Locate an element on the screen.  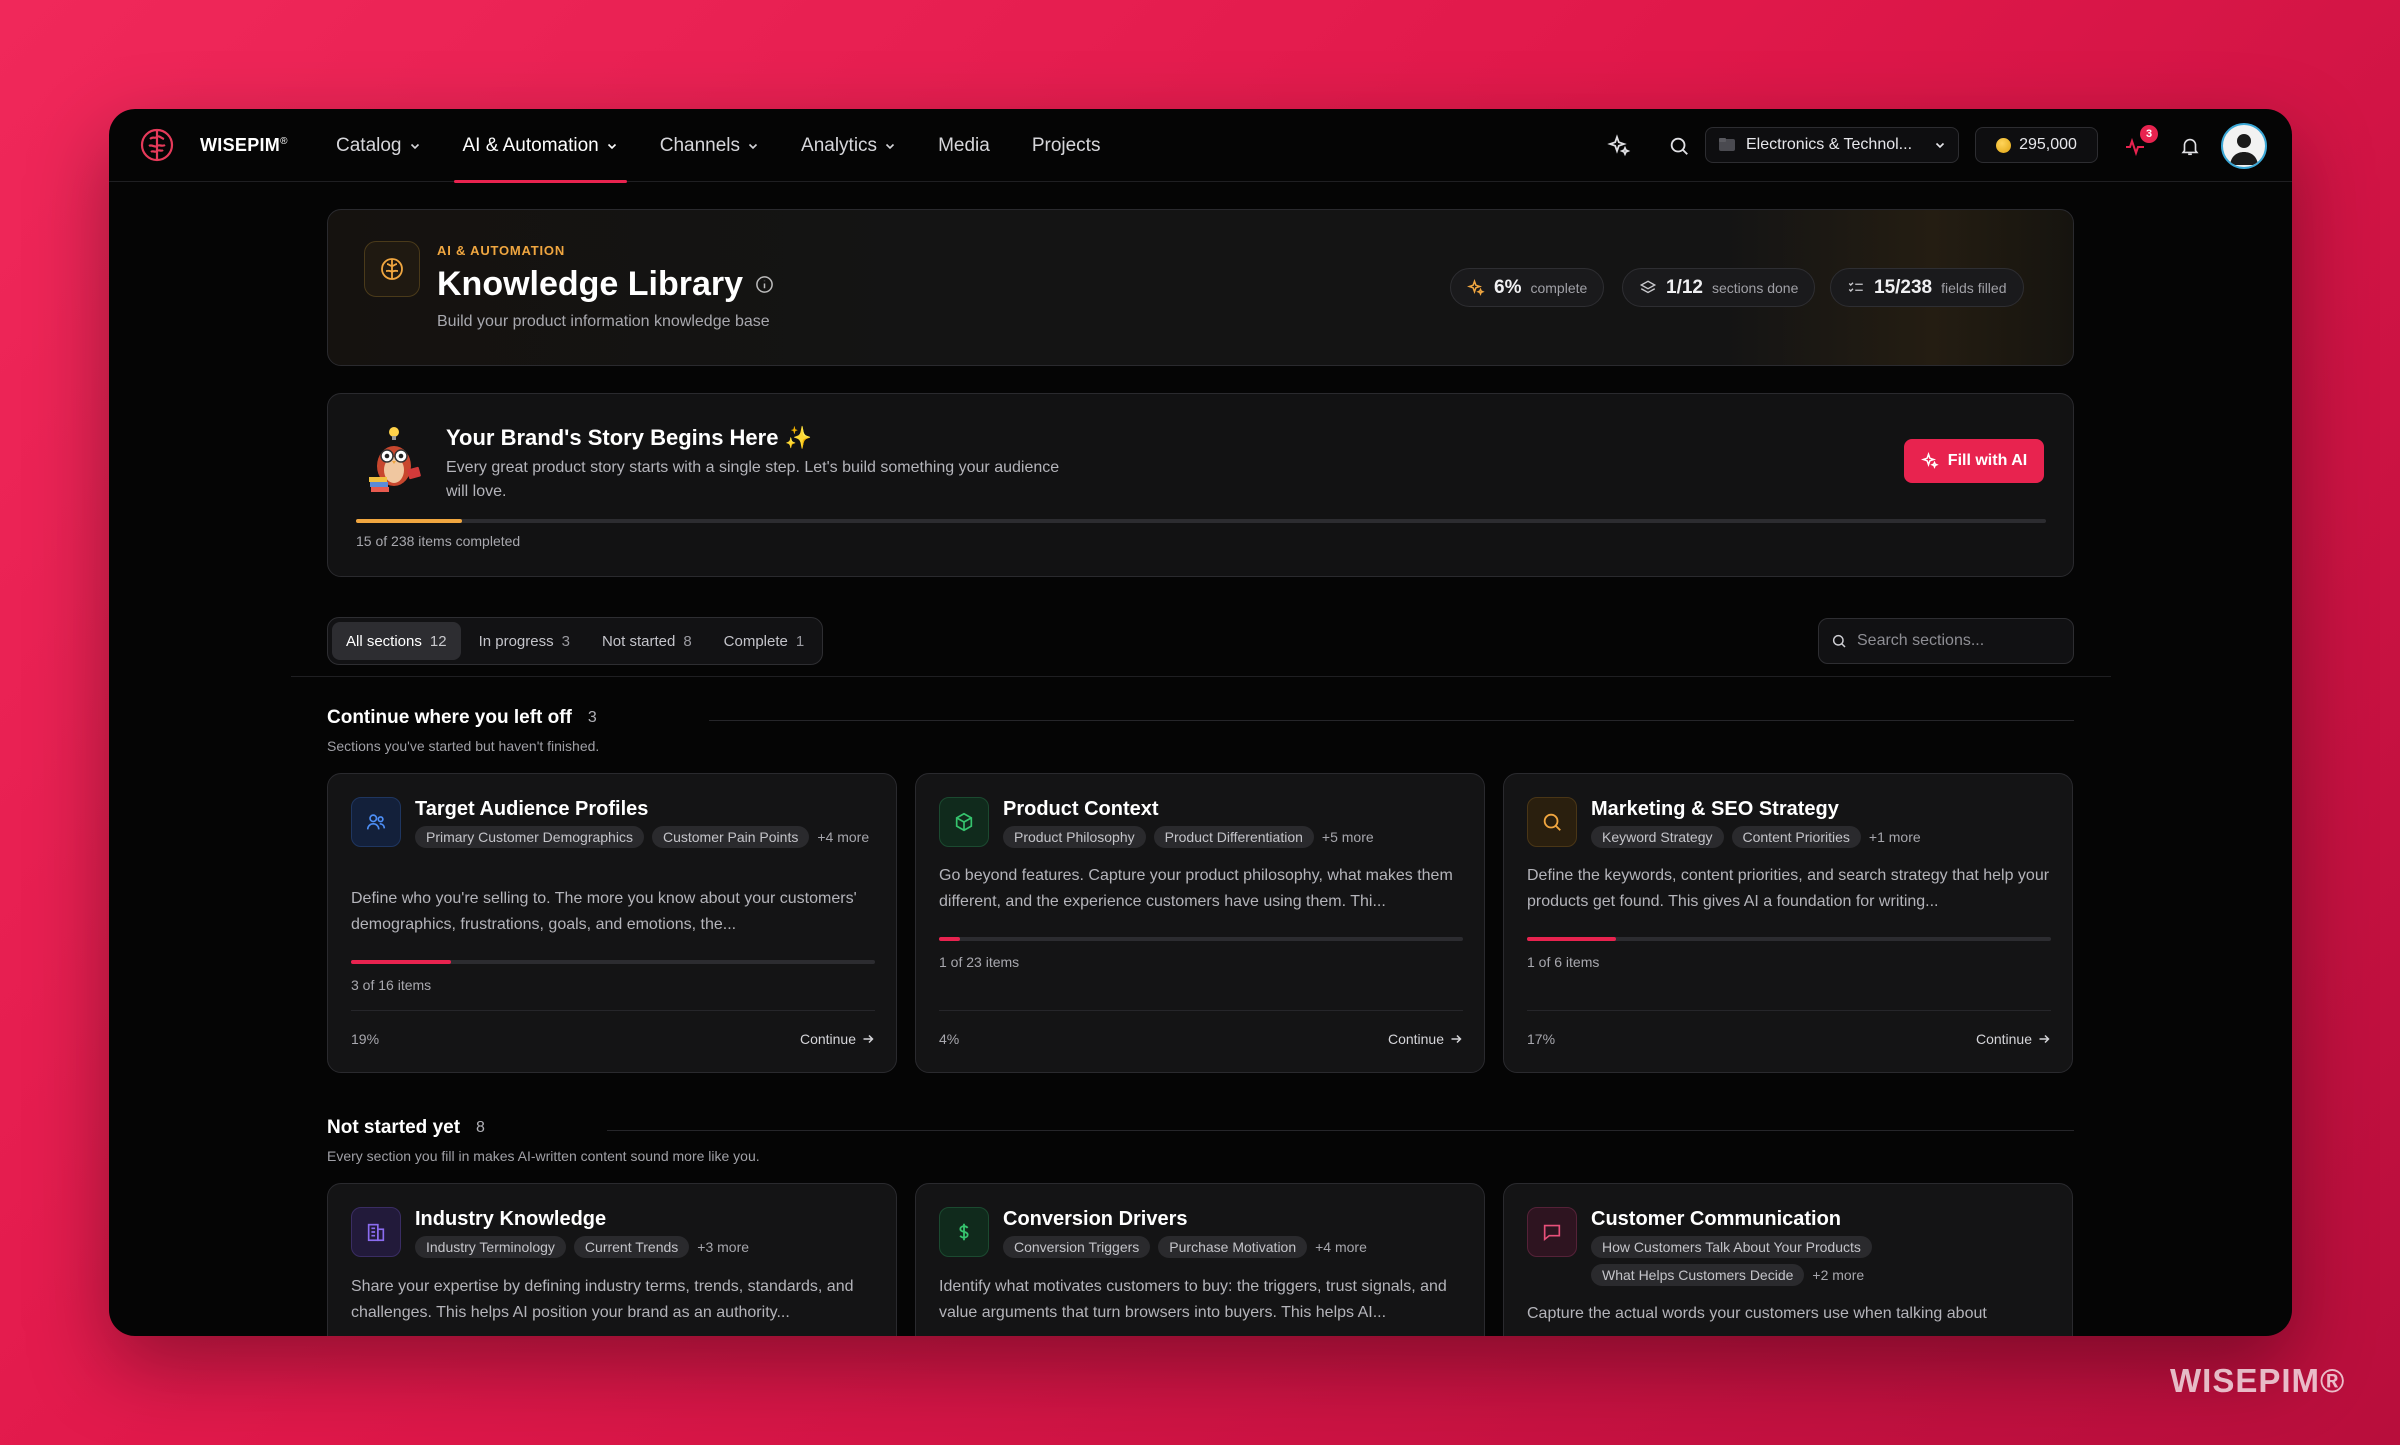
credits-balance: 295,000 is located at coordinates (2036, 145).